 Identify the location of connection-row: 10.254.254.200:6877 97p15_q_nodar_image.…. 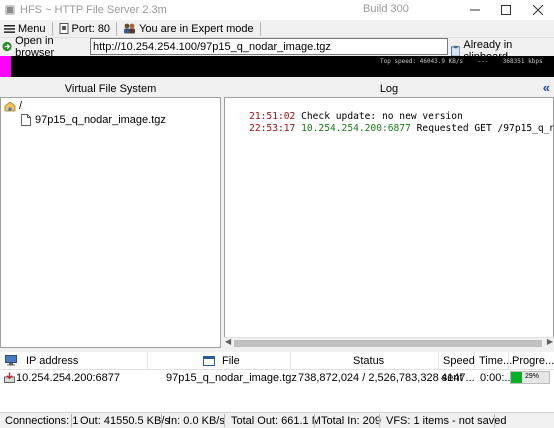
(277, 378).